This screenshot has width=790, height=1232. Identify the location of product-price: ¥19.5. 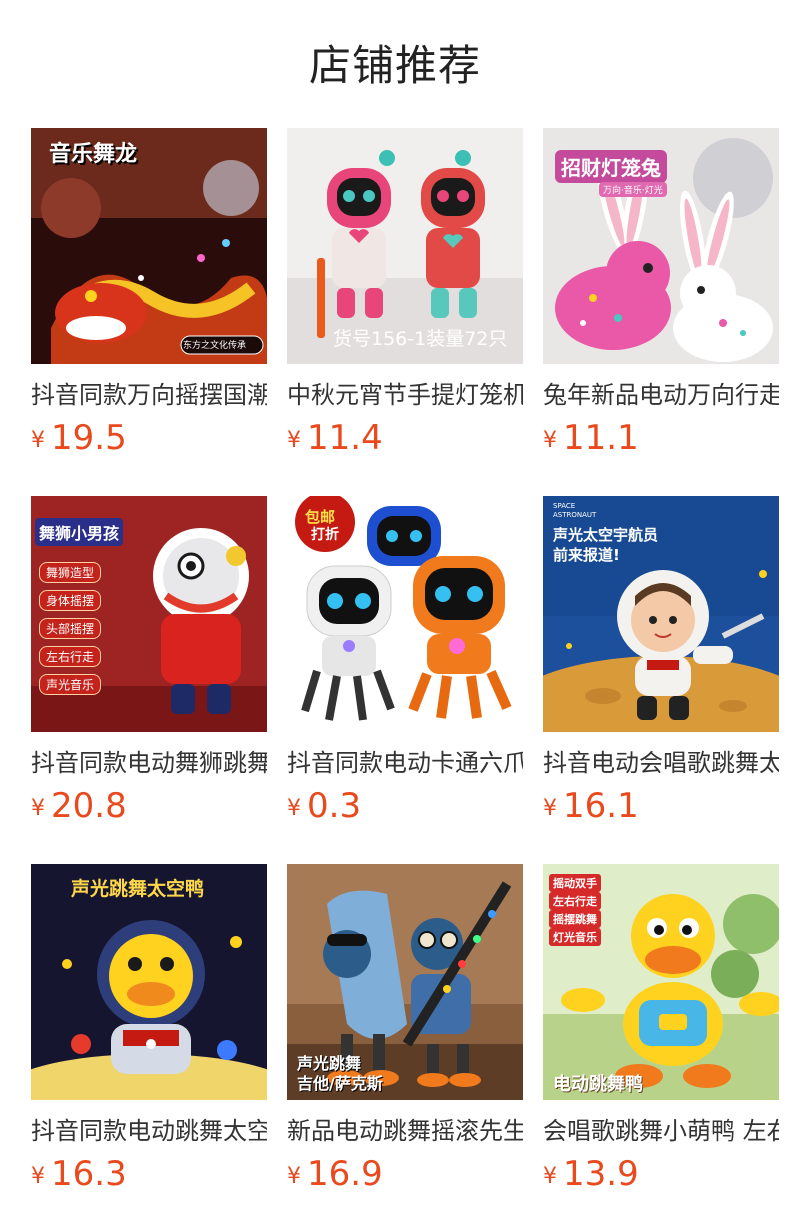
(79, 438).